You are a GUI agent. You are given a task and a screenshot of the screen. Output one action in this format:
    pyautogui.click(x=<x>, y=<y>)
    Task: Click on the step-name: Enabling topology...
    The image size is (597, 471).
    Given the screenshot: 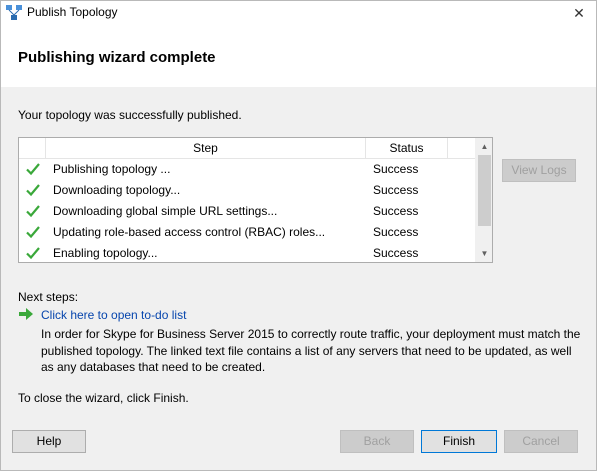 What is the action you would take?
    pyautogui.click(x=105, y=253)
    